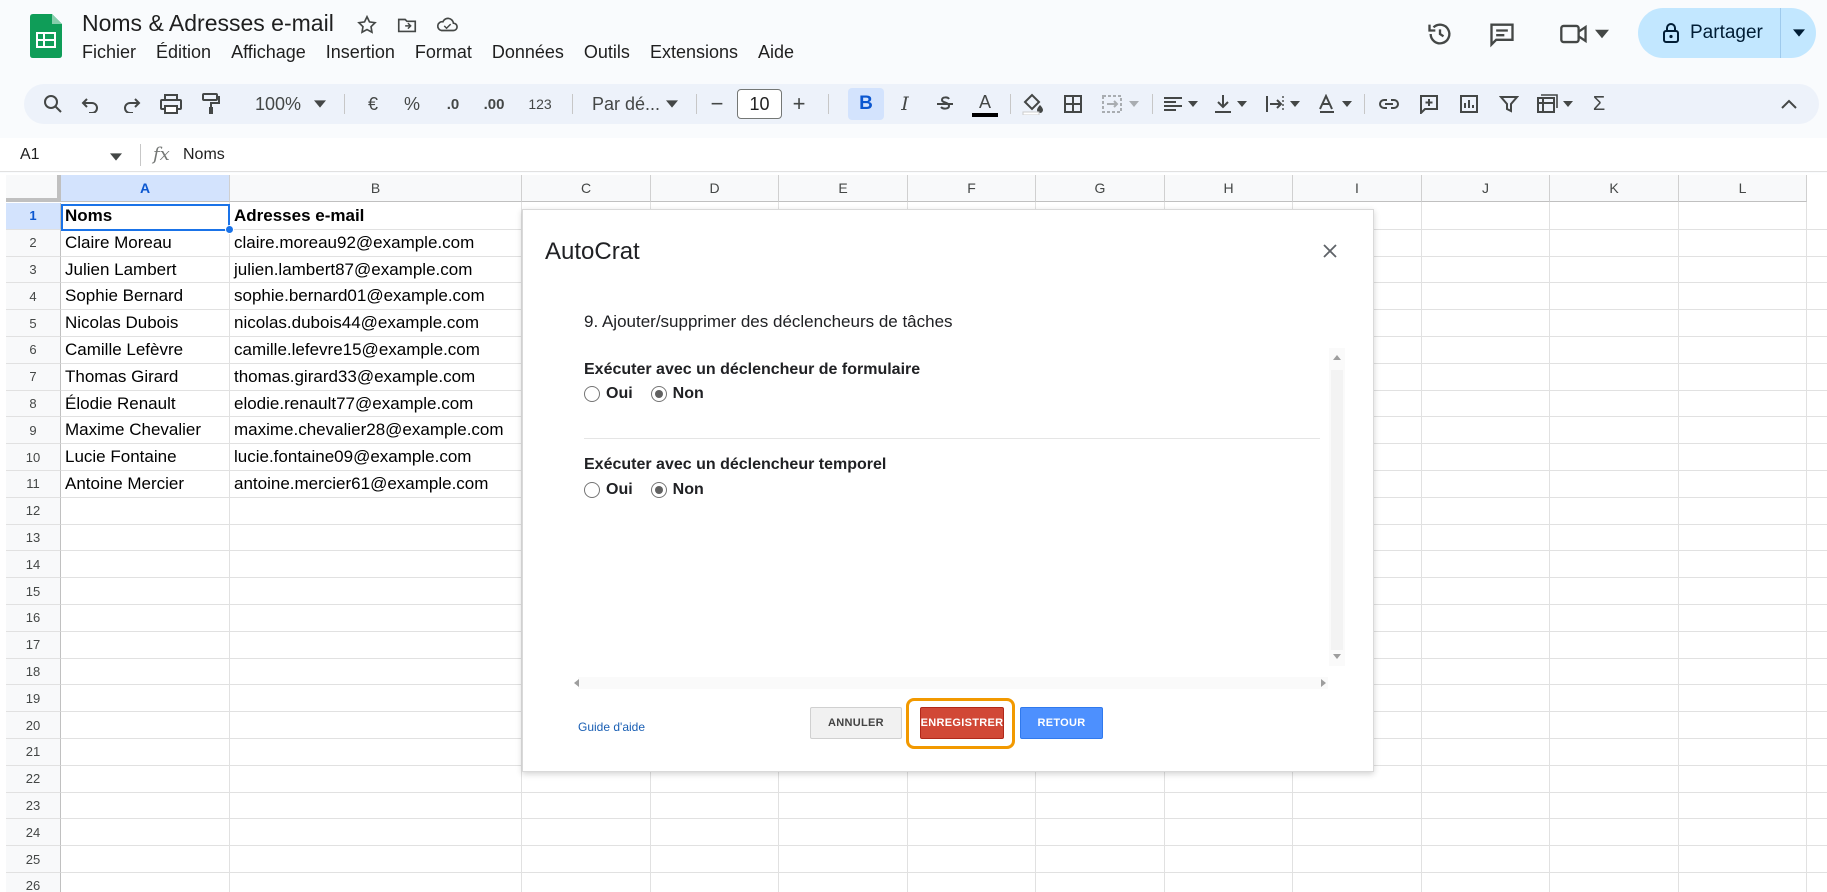 Image resolution: width=1827 pixels, height=892 pixels. What do you see at coordinates (33, 188) in the screenshot?
I see `select-all-corner` at bounding box center [33, 188].